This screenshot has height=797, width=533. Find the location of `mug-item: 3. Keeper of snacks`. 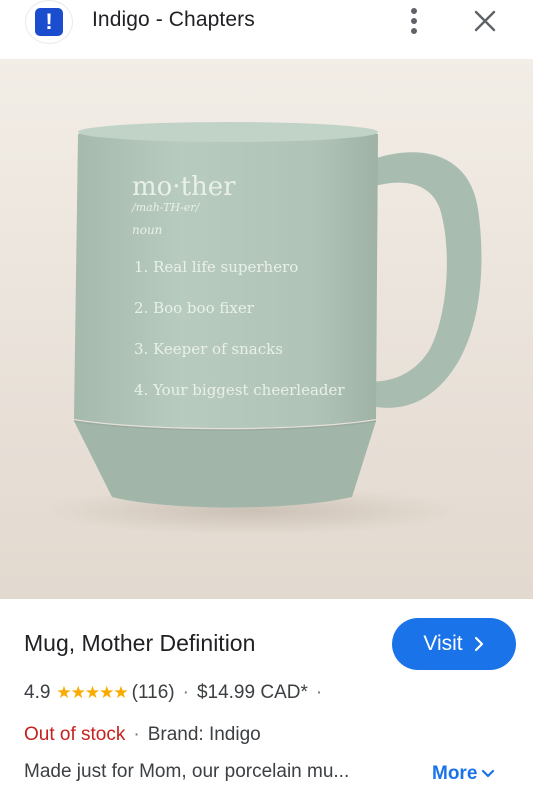

mug-item: 3. Keeper of snacks is located at coordinates (208, 349).